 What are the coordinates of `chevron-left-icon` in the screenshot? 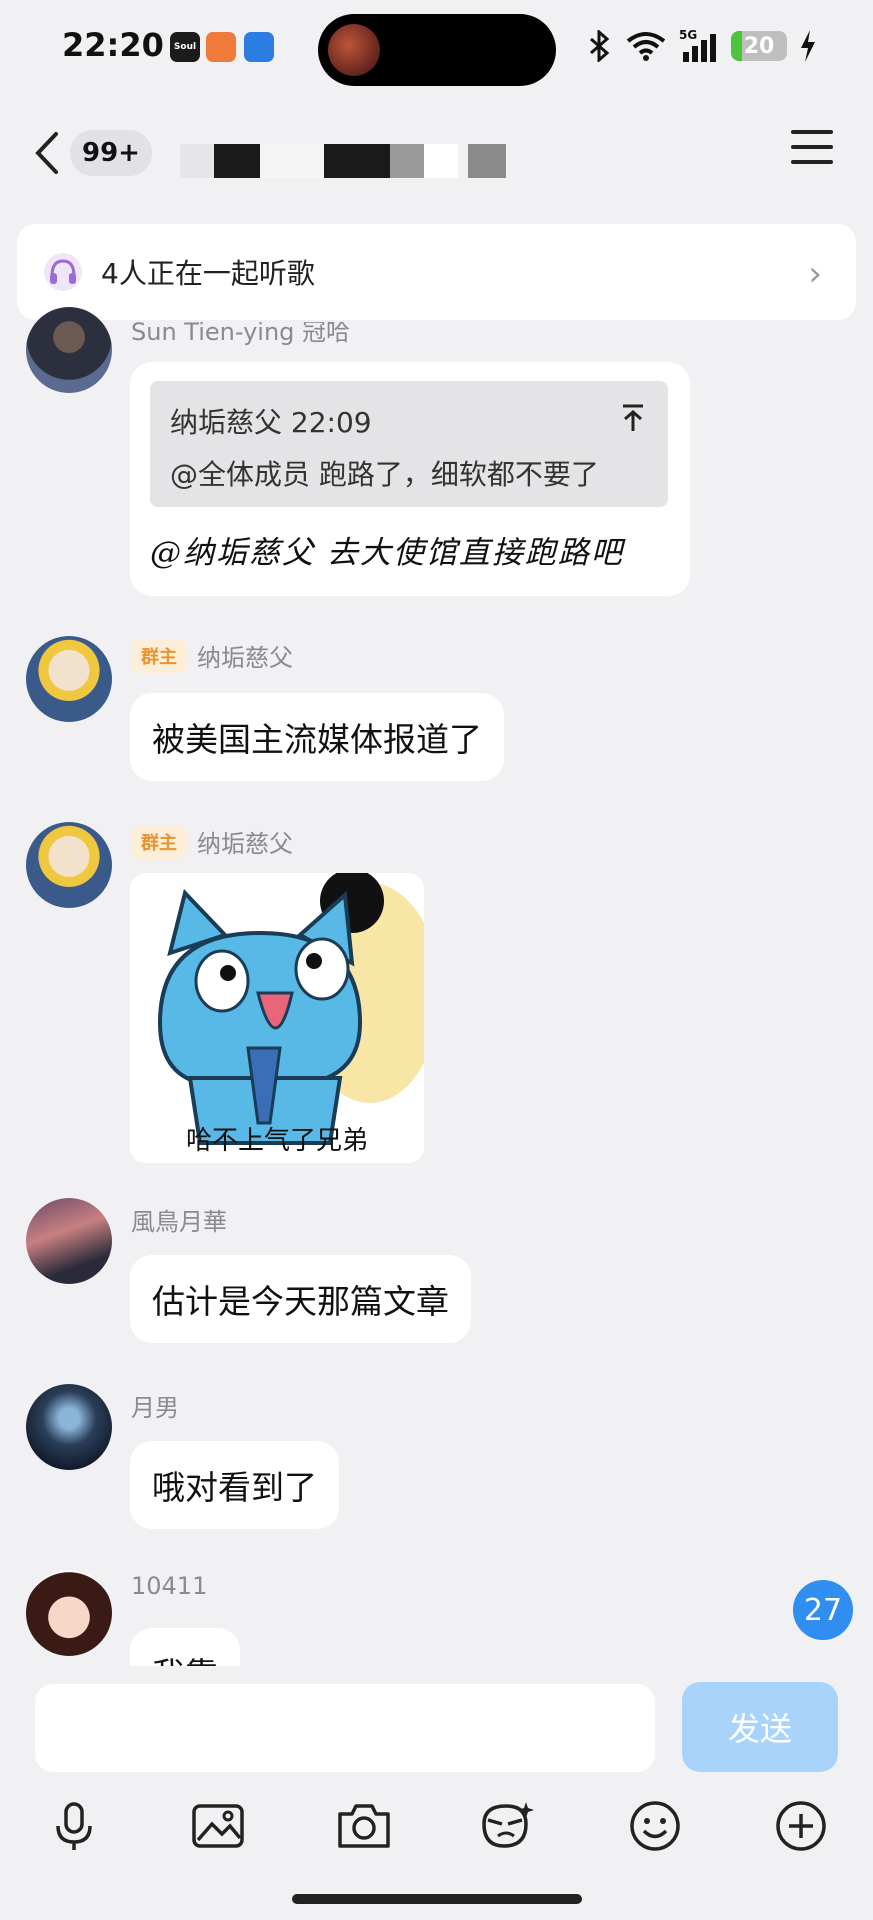 It's located at (48, 153).